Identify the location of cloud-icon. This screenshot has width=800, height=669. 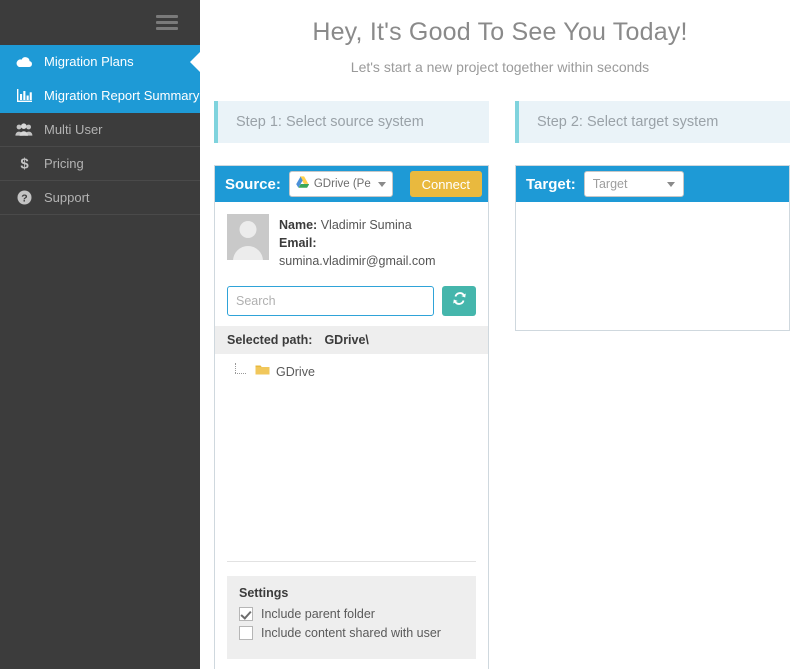
(24, 62).